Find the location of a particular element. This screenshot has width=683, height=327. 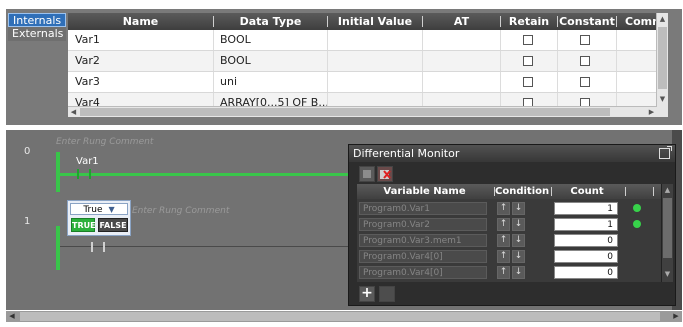

col-variable-name: Variable Name is located at coordinates (424, 191).